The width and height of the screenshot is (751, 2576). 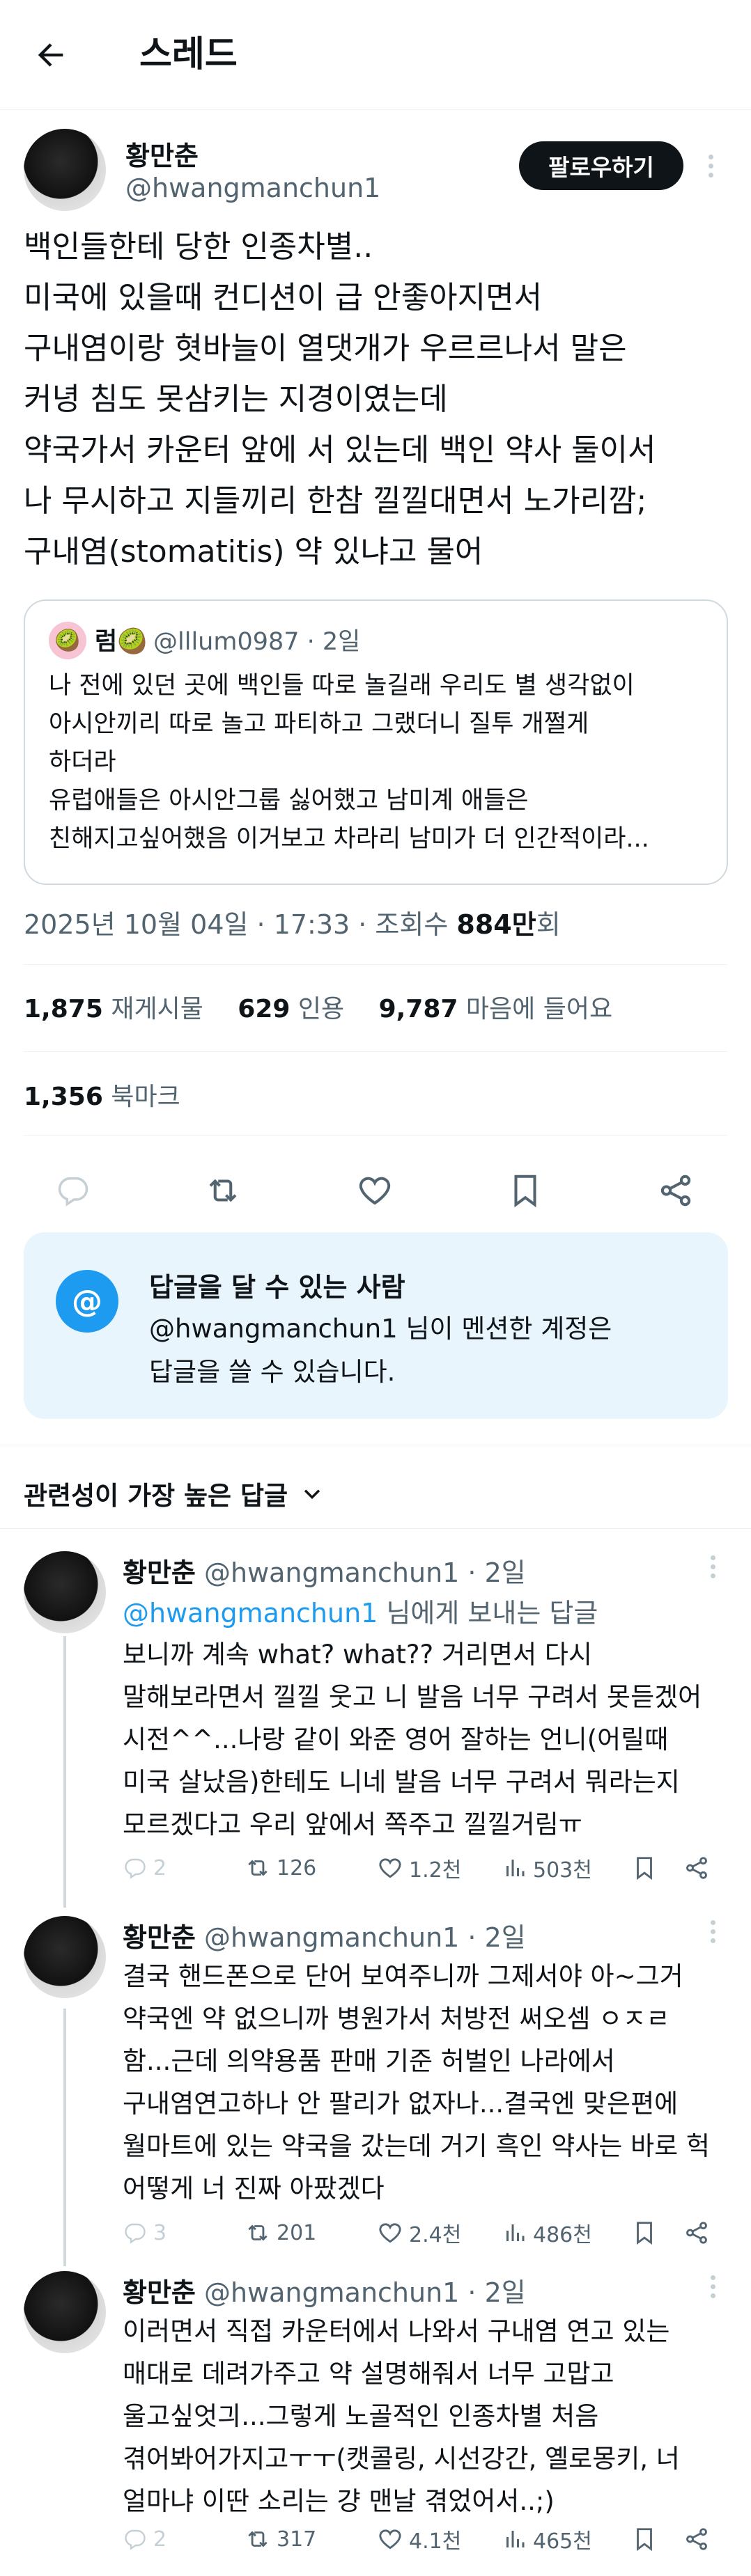 What do you see at coordinates (601, 165) in the screenshot?
I see `follow-button: 팔로우하기` at bounding box center [601, 165].